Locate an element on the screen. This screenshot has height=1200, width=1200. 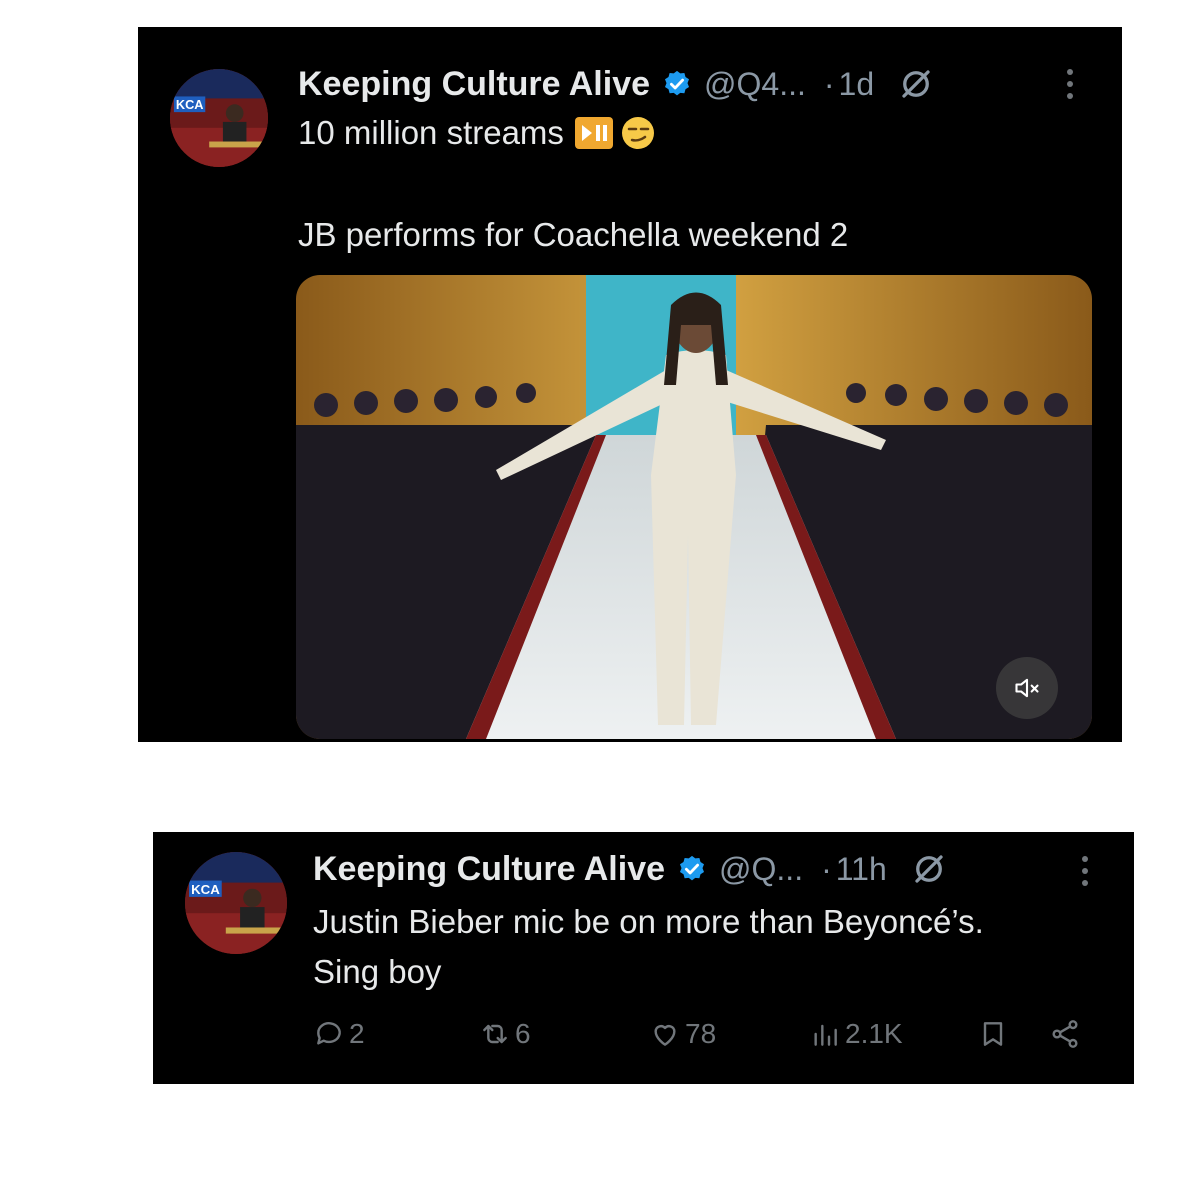
bookmark-icon is located at coordinates (993, 1034).